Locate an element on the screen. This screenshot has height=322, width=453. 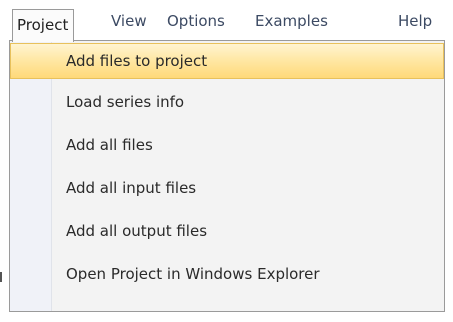
menu-project: Project is located at coordinates (43, 25).